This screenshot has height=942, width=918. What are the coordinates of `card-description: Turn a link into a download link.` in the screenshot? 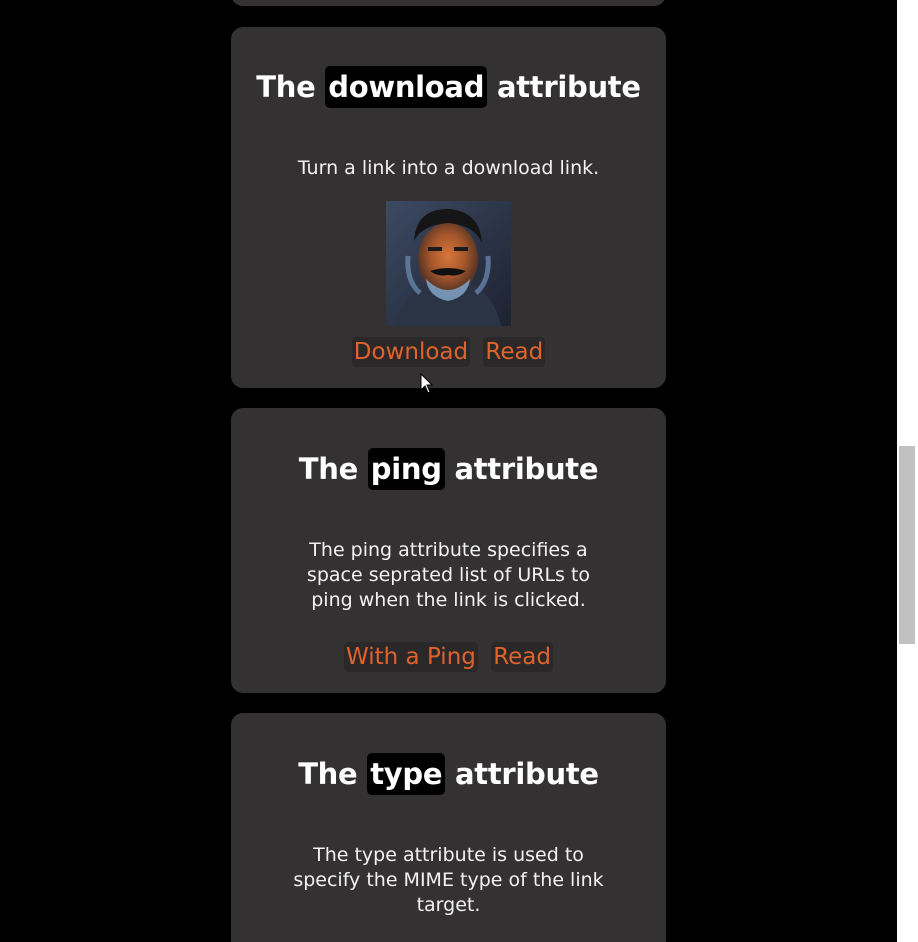 It's located at (448, 168).